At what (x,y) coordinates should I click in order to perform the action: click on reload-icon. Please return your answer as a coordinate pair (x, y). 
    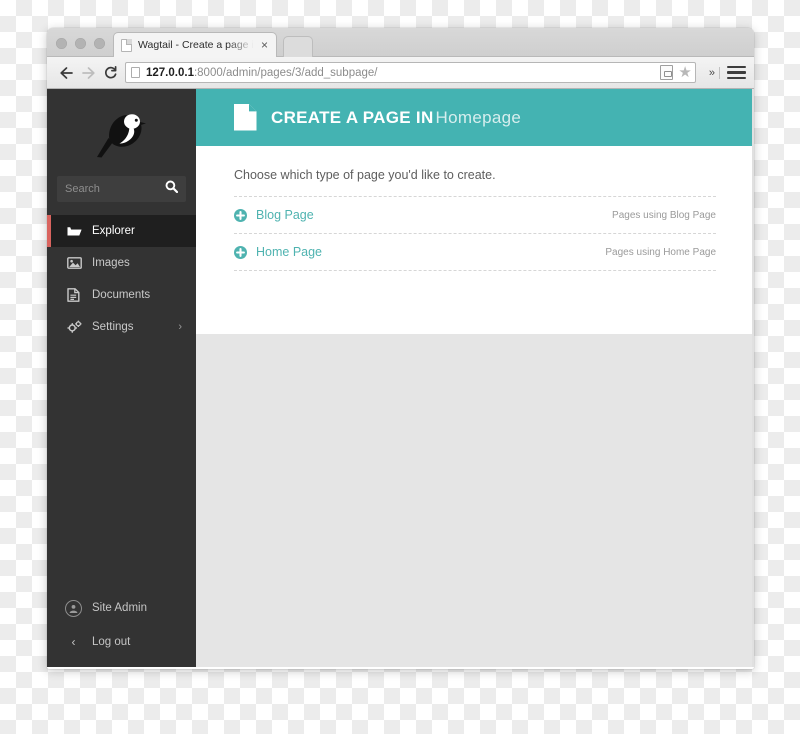
    Looking at the image, I should click on (110, 73).